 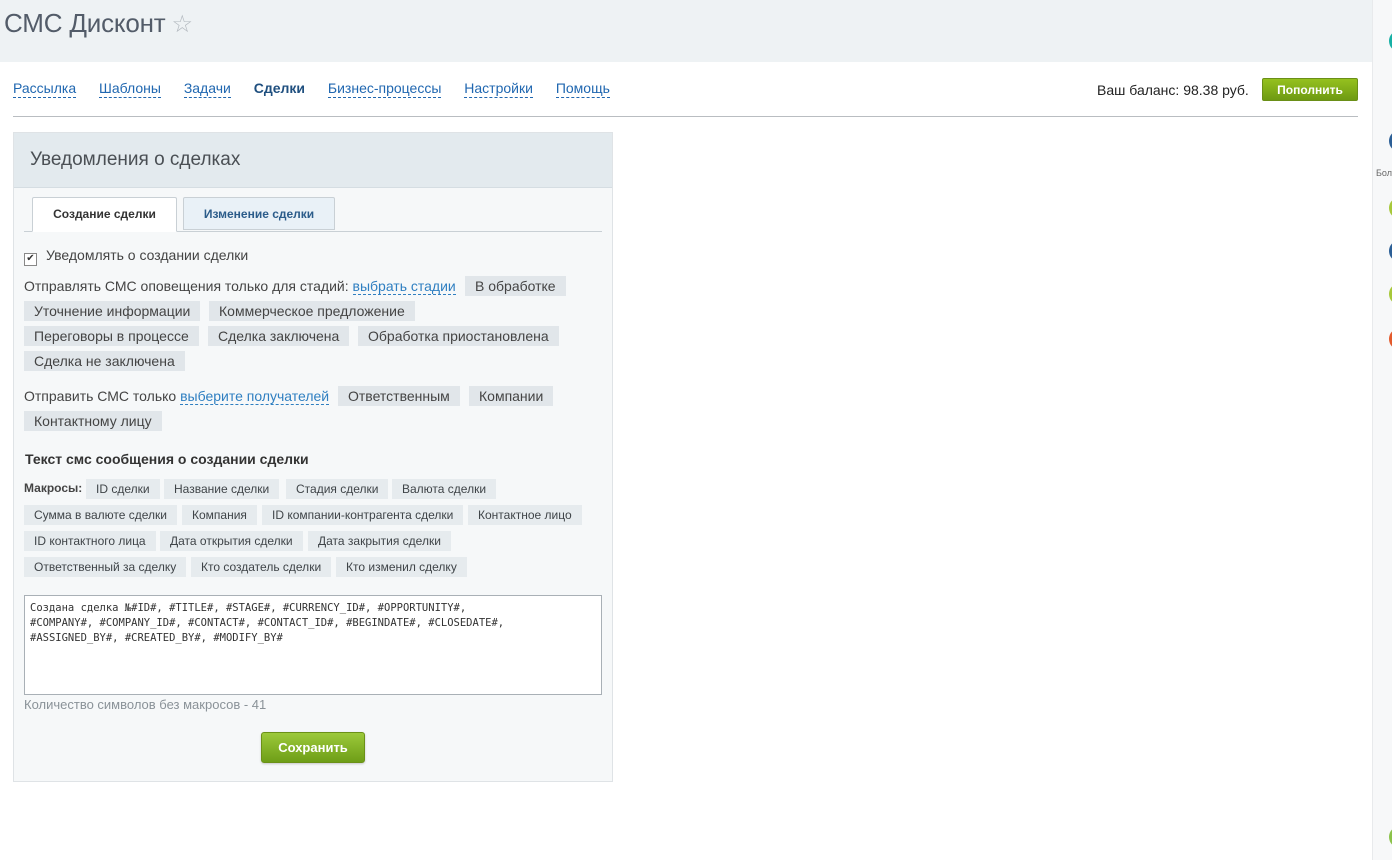 What do you see at coordinates (399, 396) in the screenshot?
I see `recipient-chip: Ответственным` at bounding box center [399, 396].